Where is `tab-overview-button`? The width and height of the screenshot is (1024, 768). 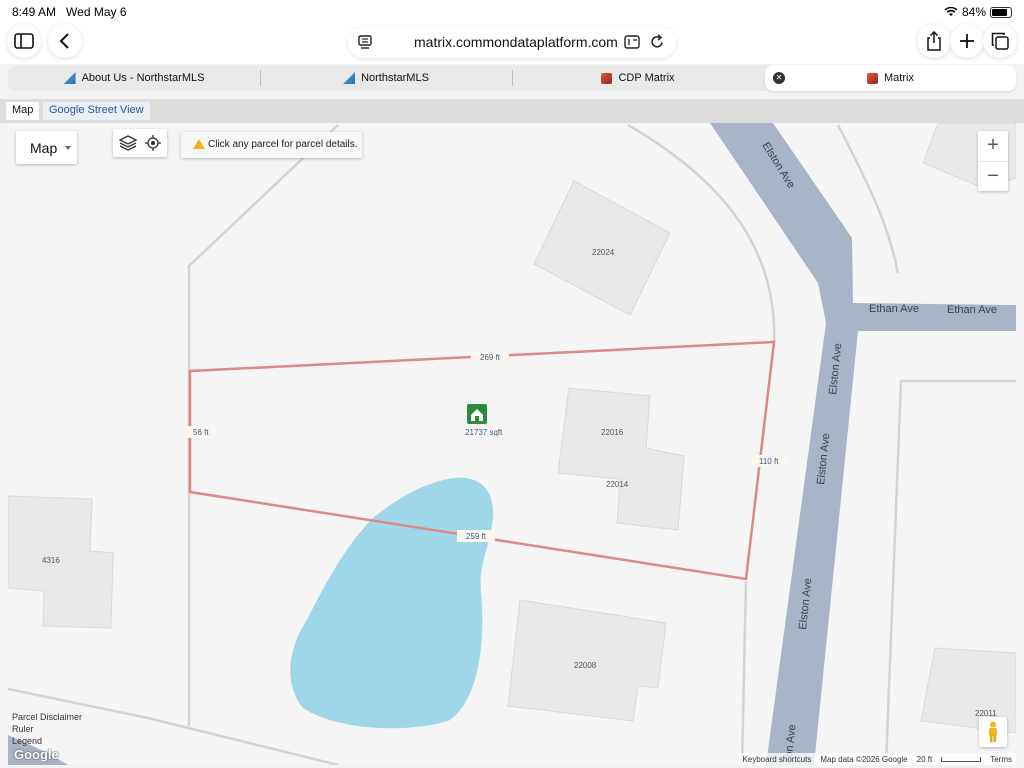 tab-overview-button is located at coordinates (1000, 41).